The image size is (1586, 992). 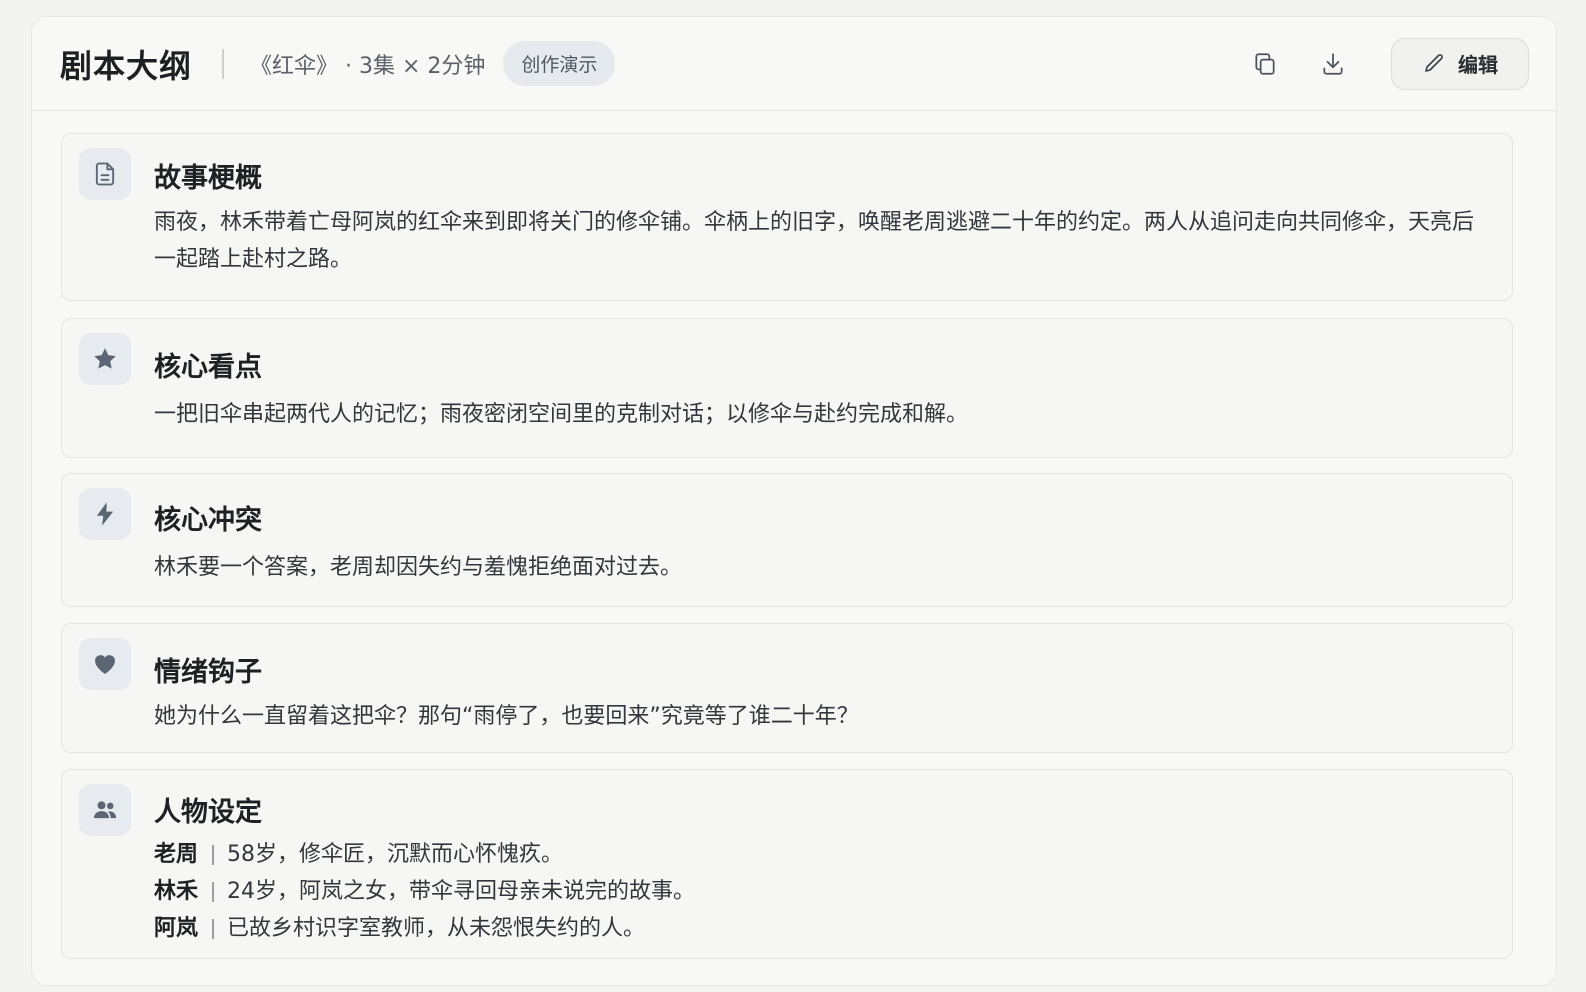 I want to click on synopsis-icon-badge, so click(x=105, y=174).